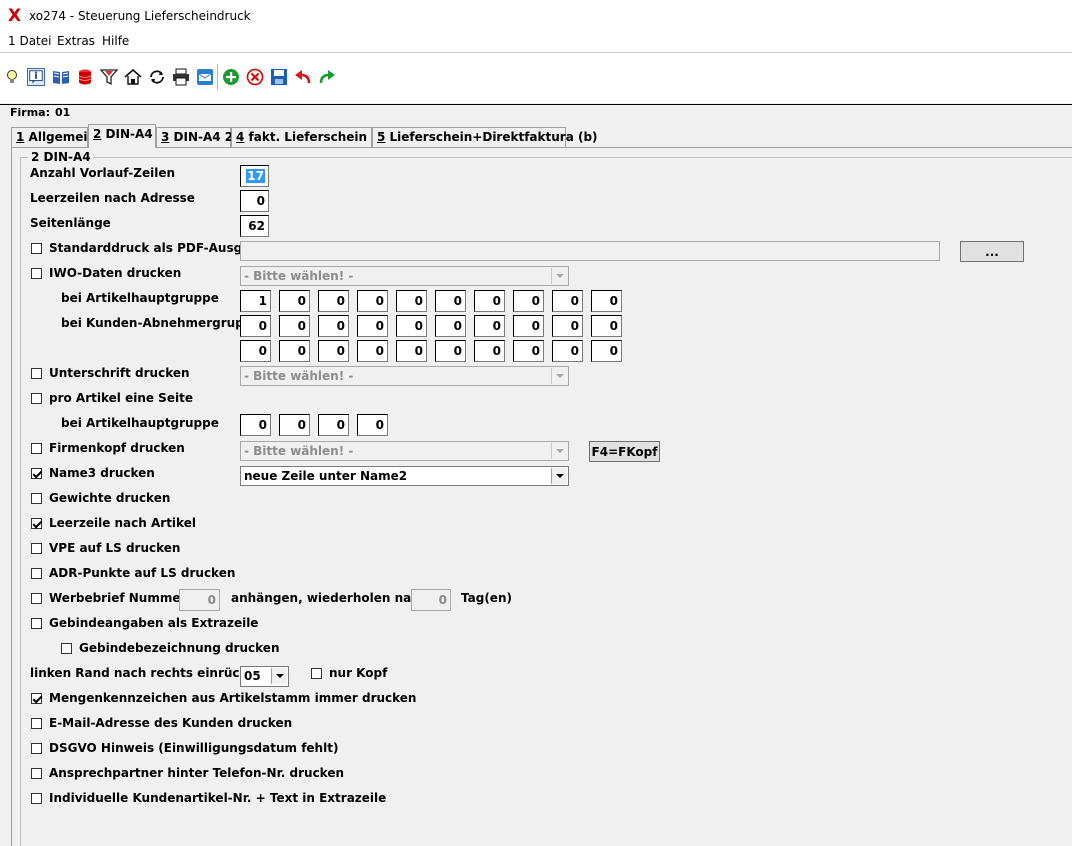  Describe the element at coordinates (147, 673) in the screenshot. I see `rand-label: linken Rand nach rechts einrücken` at that location.